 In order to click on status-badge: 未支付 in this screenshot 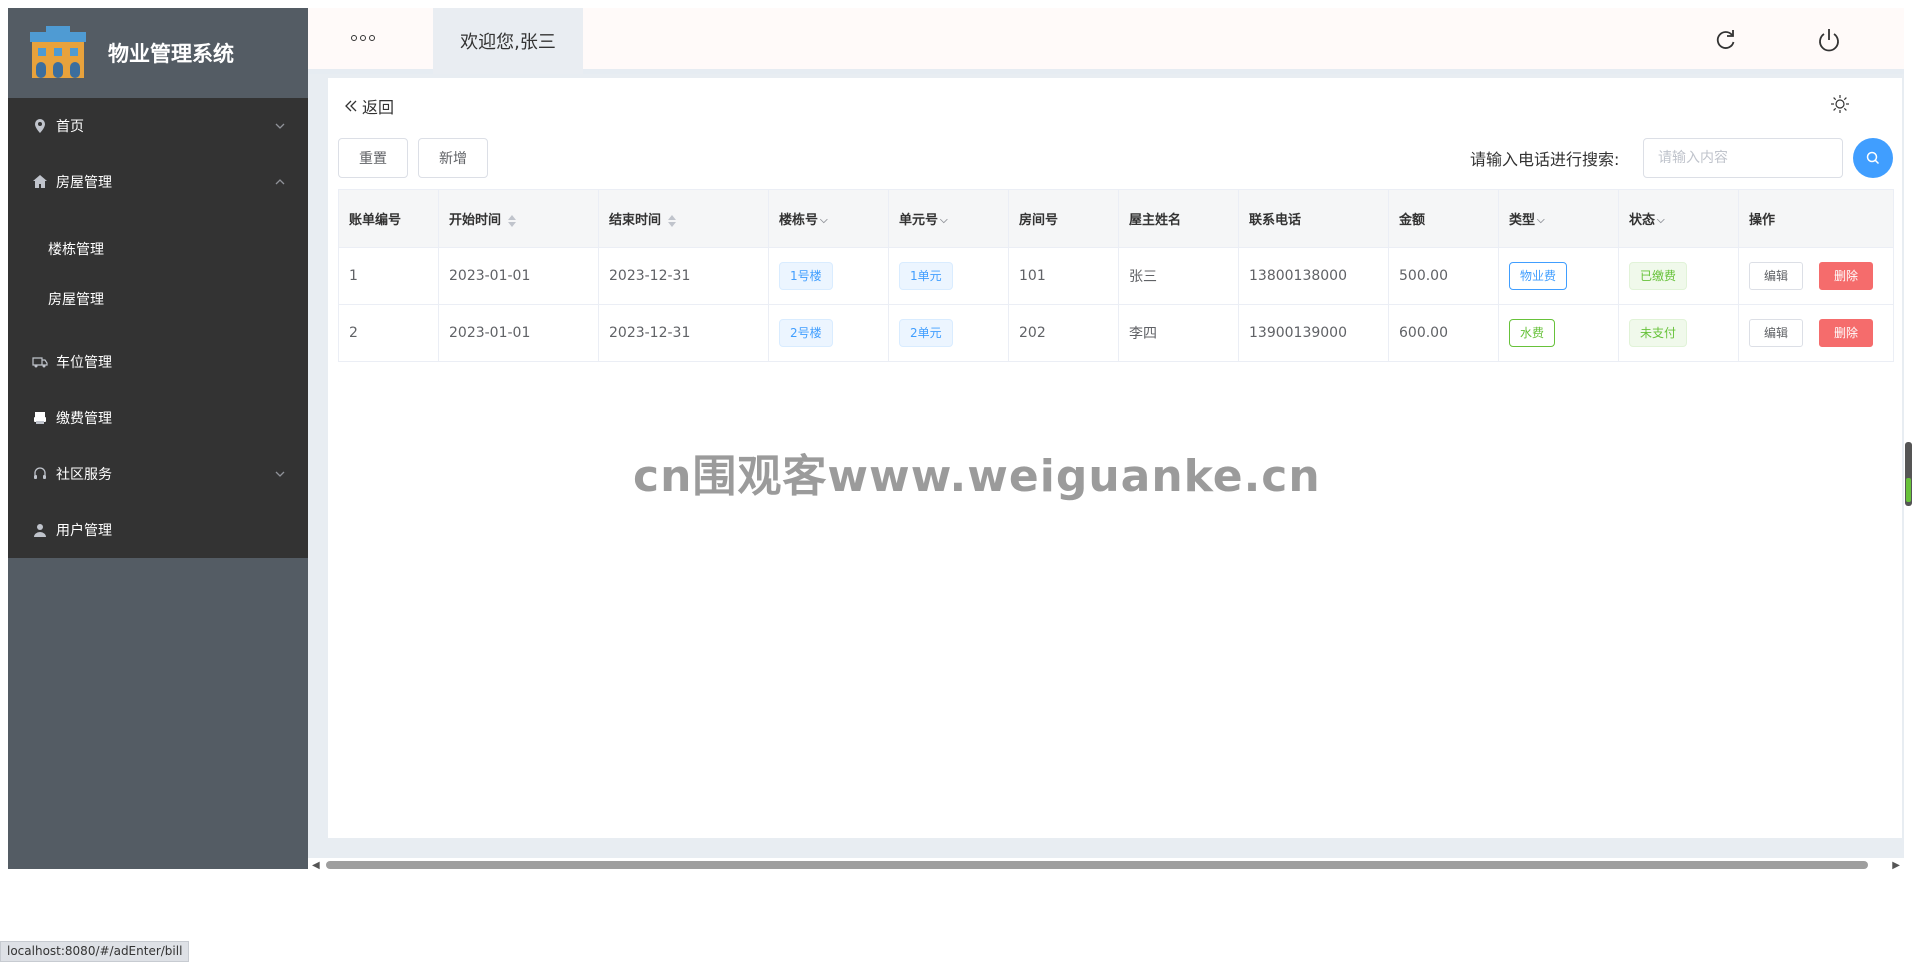, I will do `click(1658, 333)`.